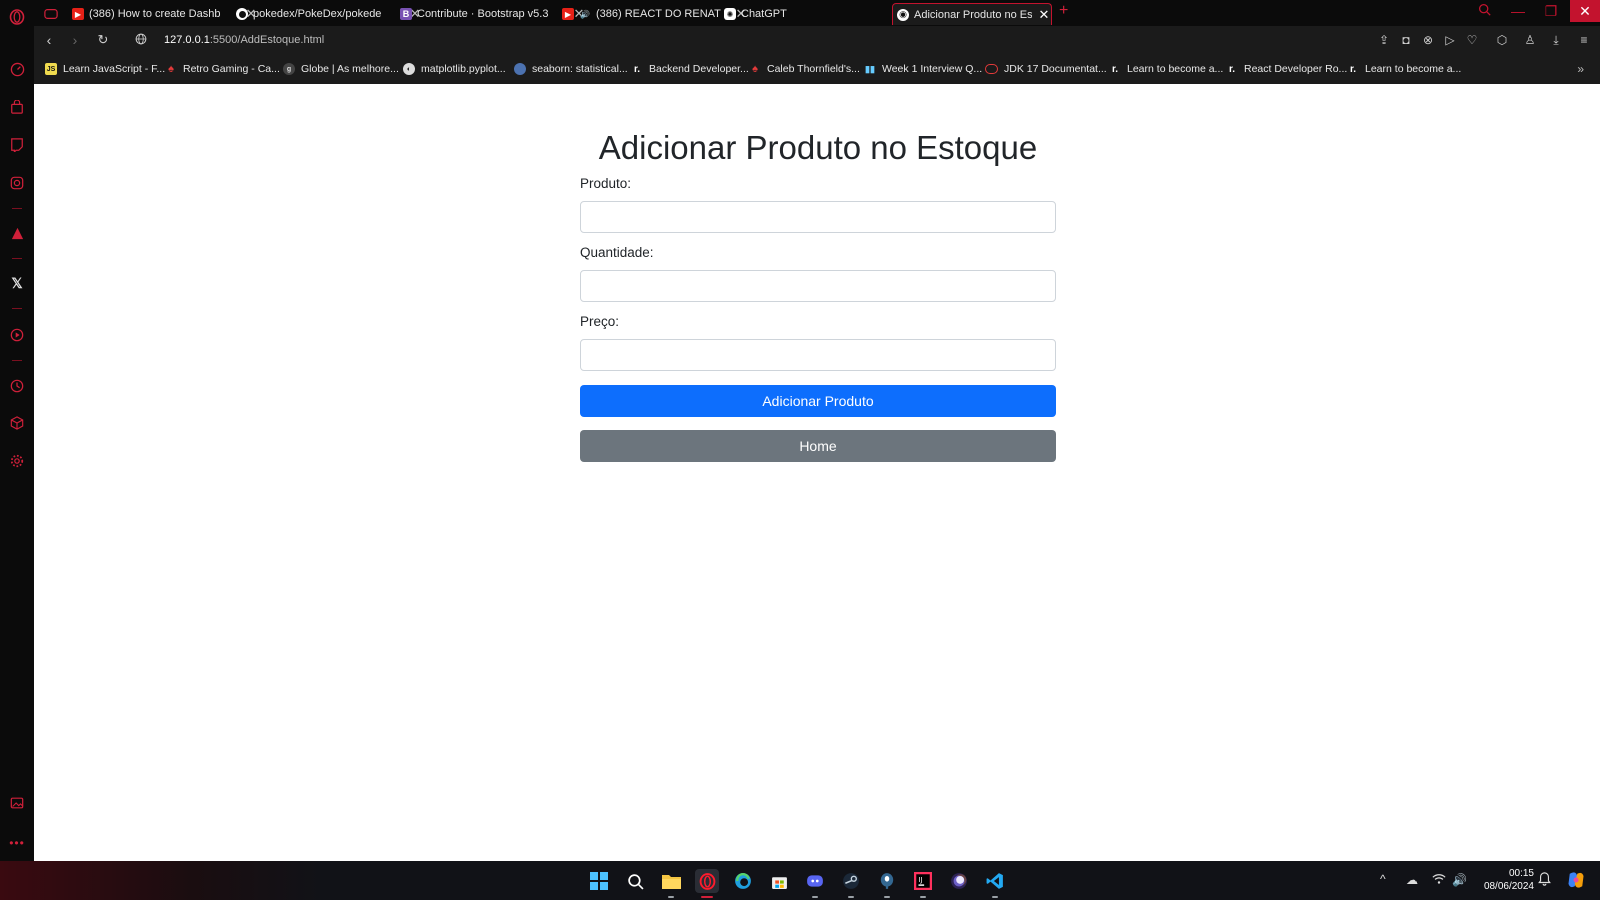 The width and height of the screenshot is (1600, 900). What do you see at coordinates (17, 258) in the screenshot?
I see `sidebar-divider` at bounding box center [17, 258].